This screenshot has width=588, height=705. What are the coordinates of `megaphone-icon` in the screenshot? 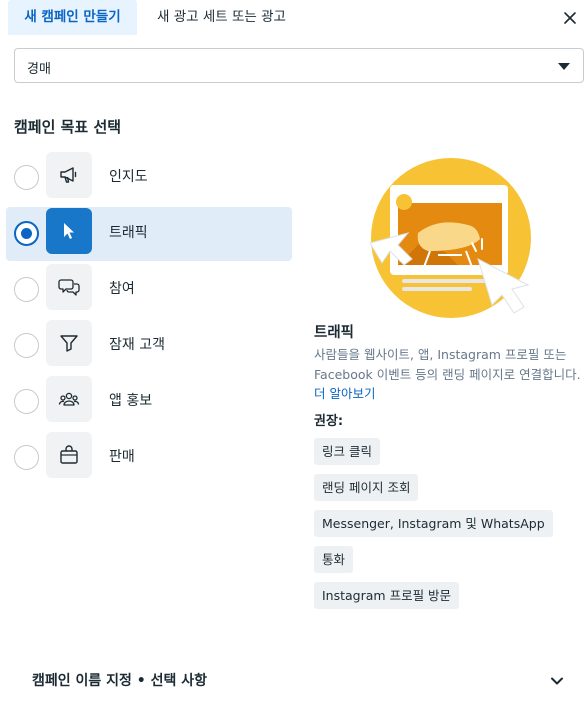 It's located at (69, 175).